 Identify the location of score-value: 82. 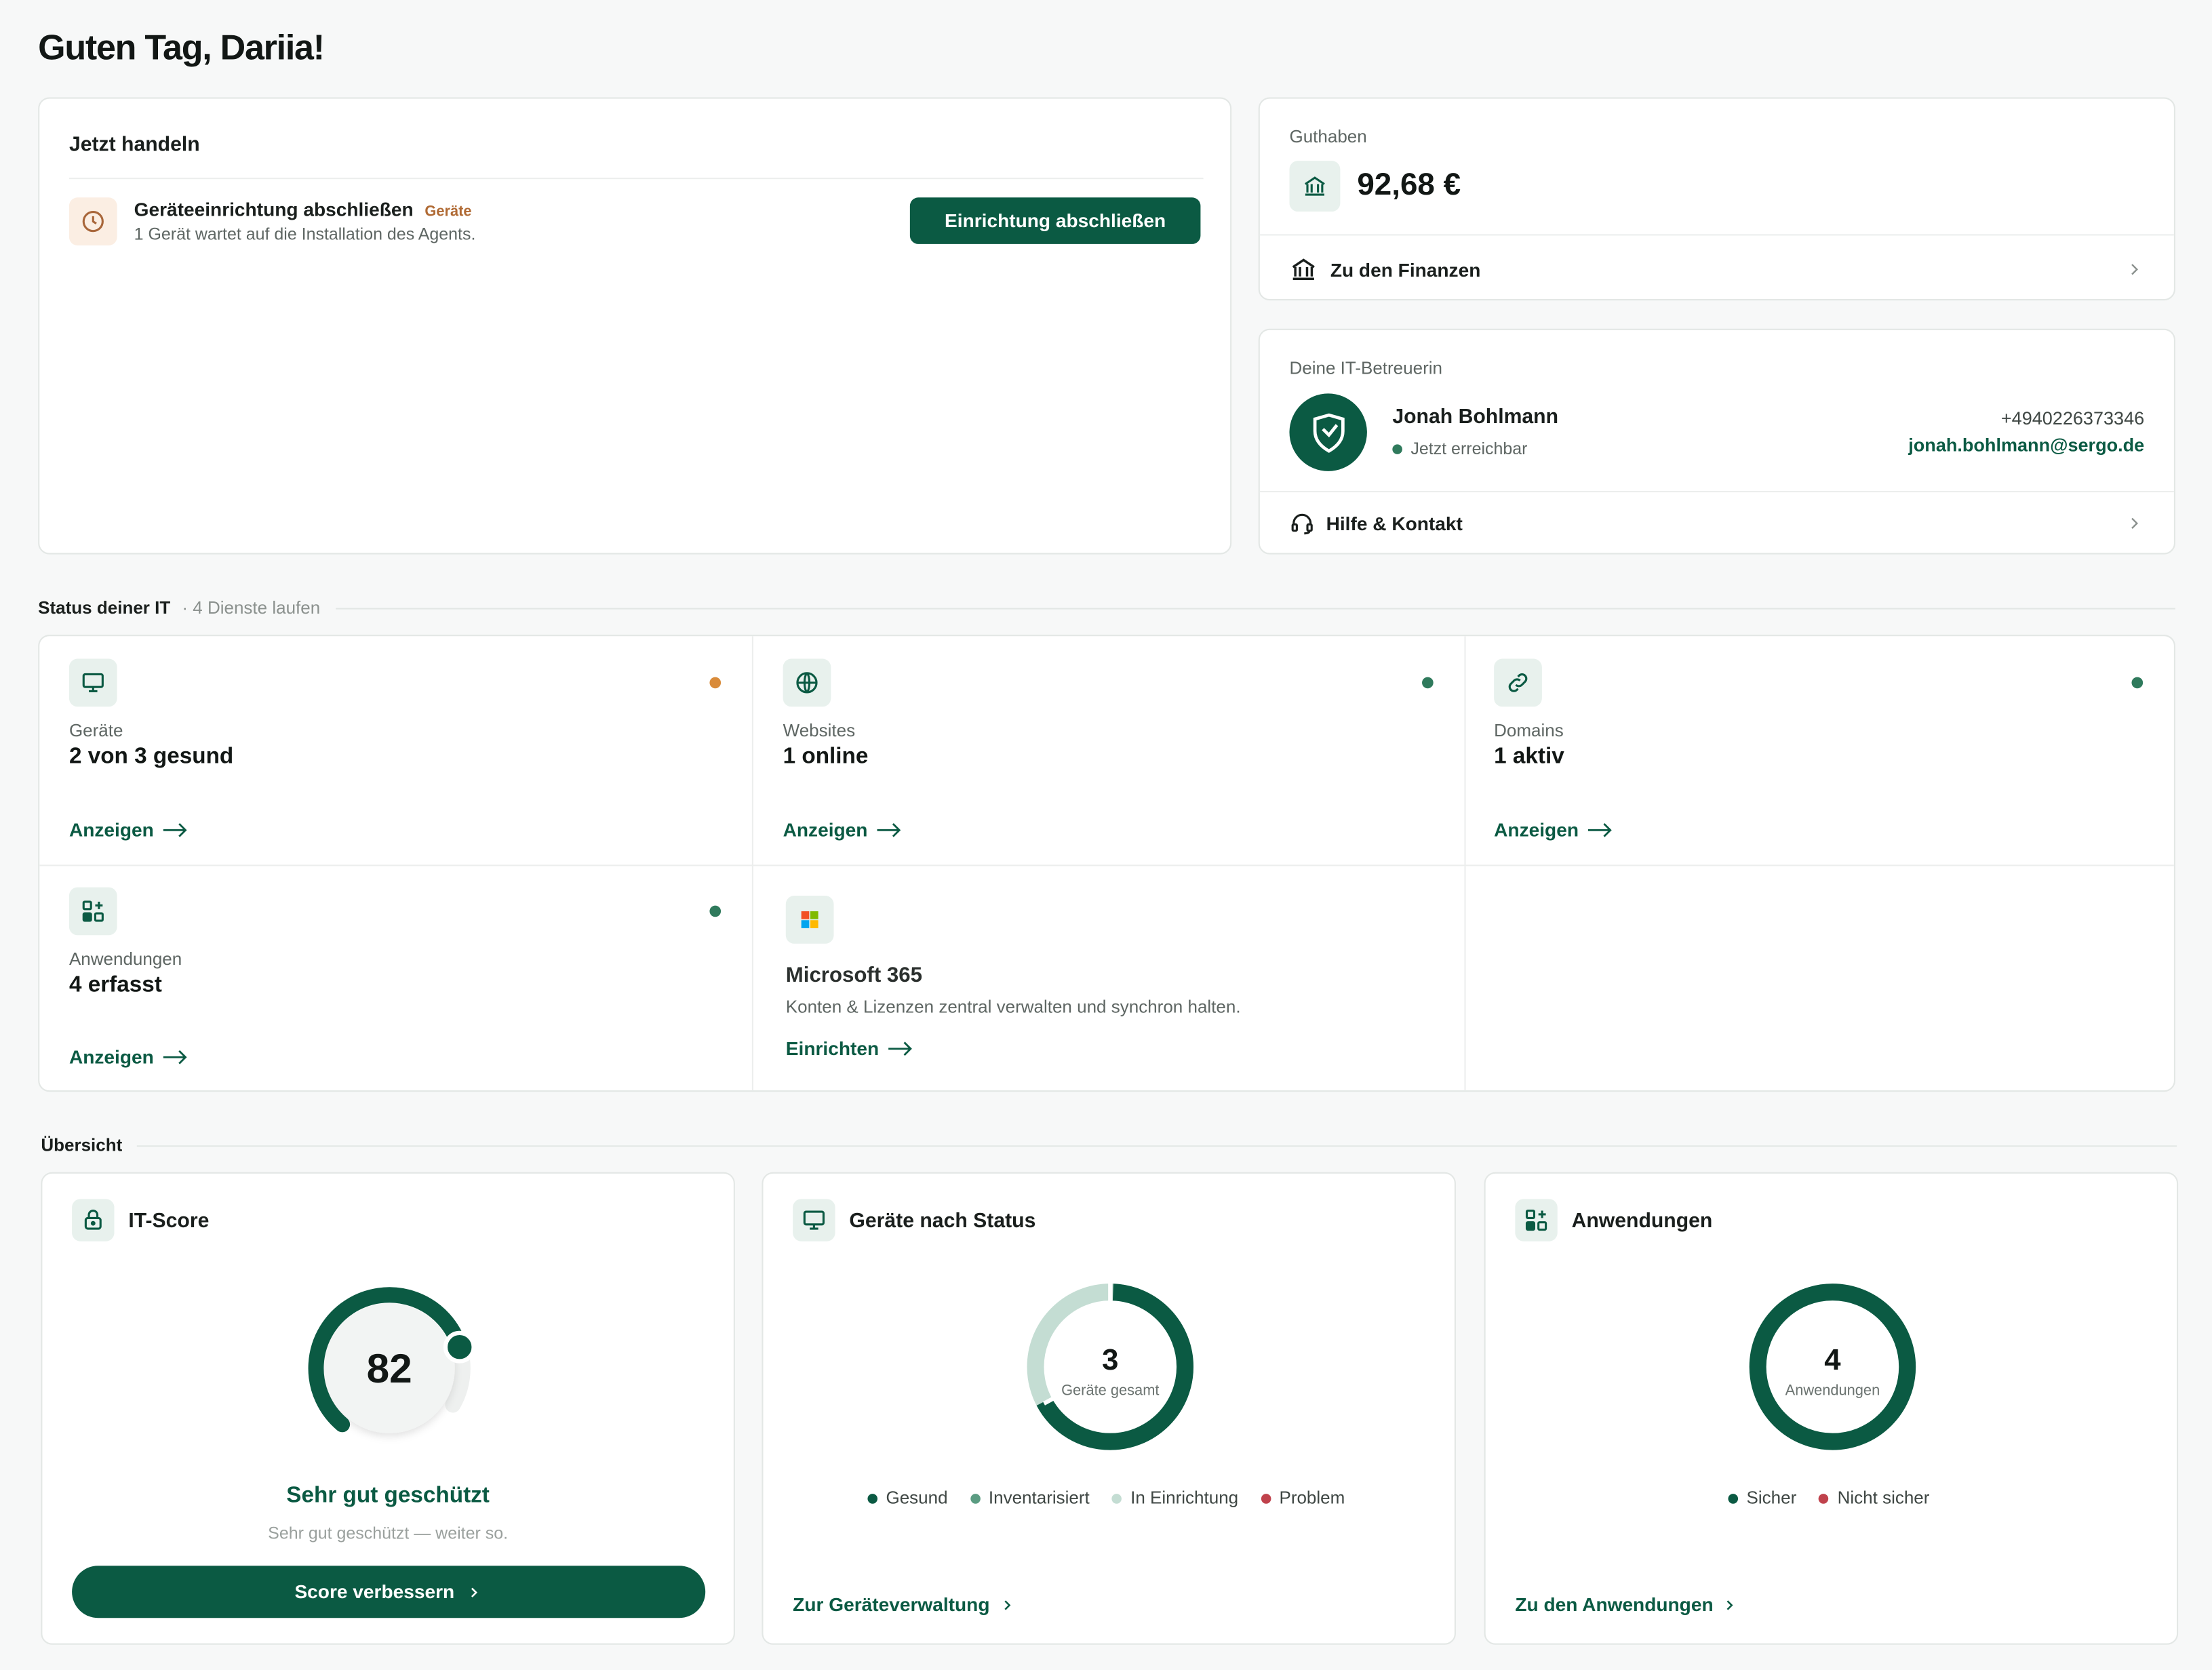
(390, 1368).